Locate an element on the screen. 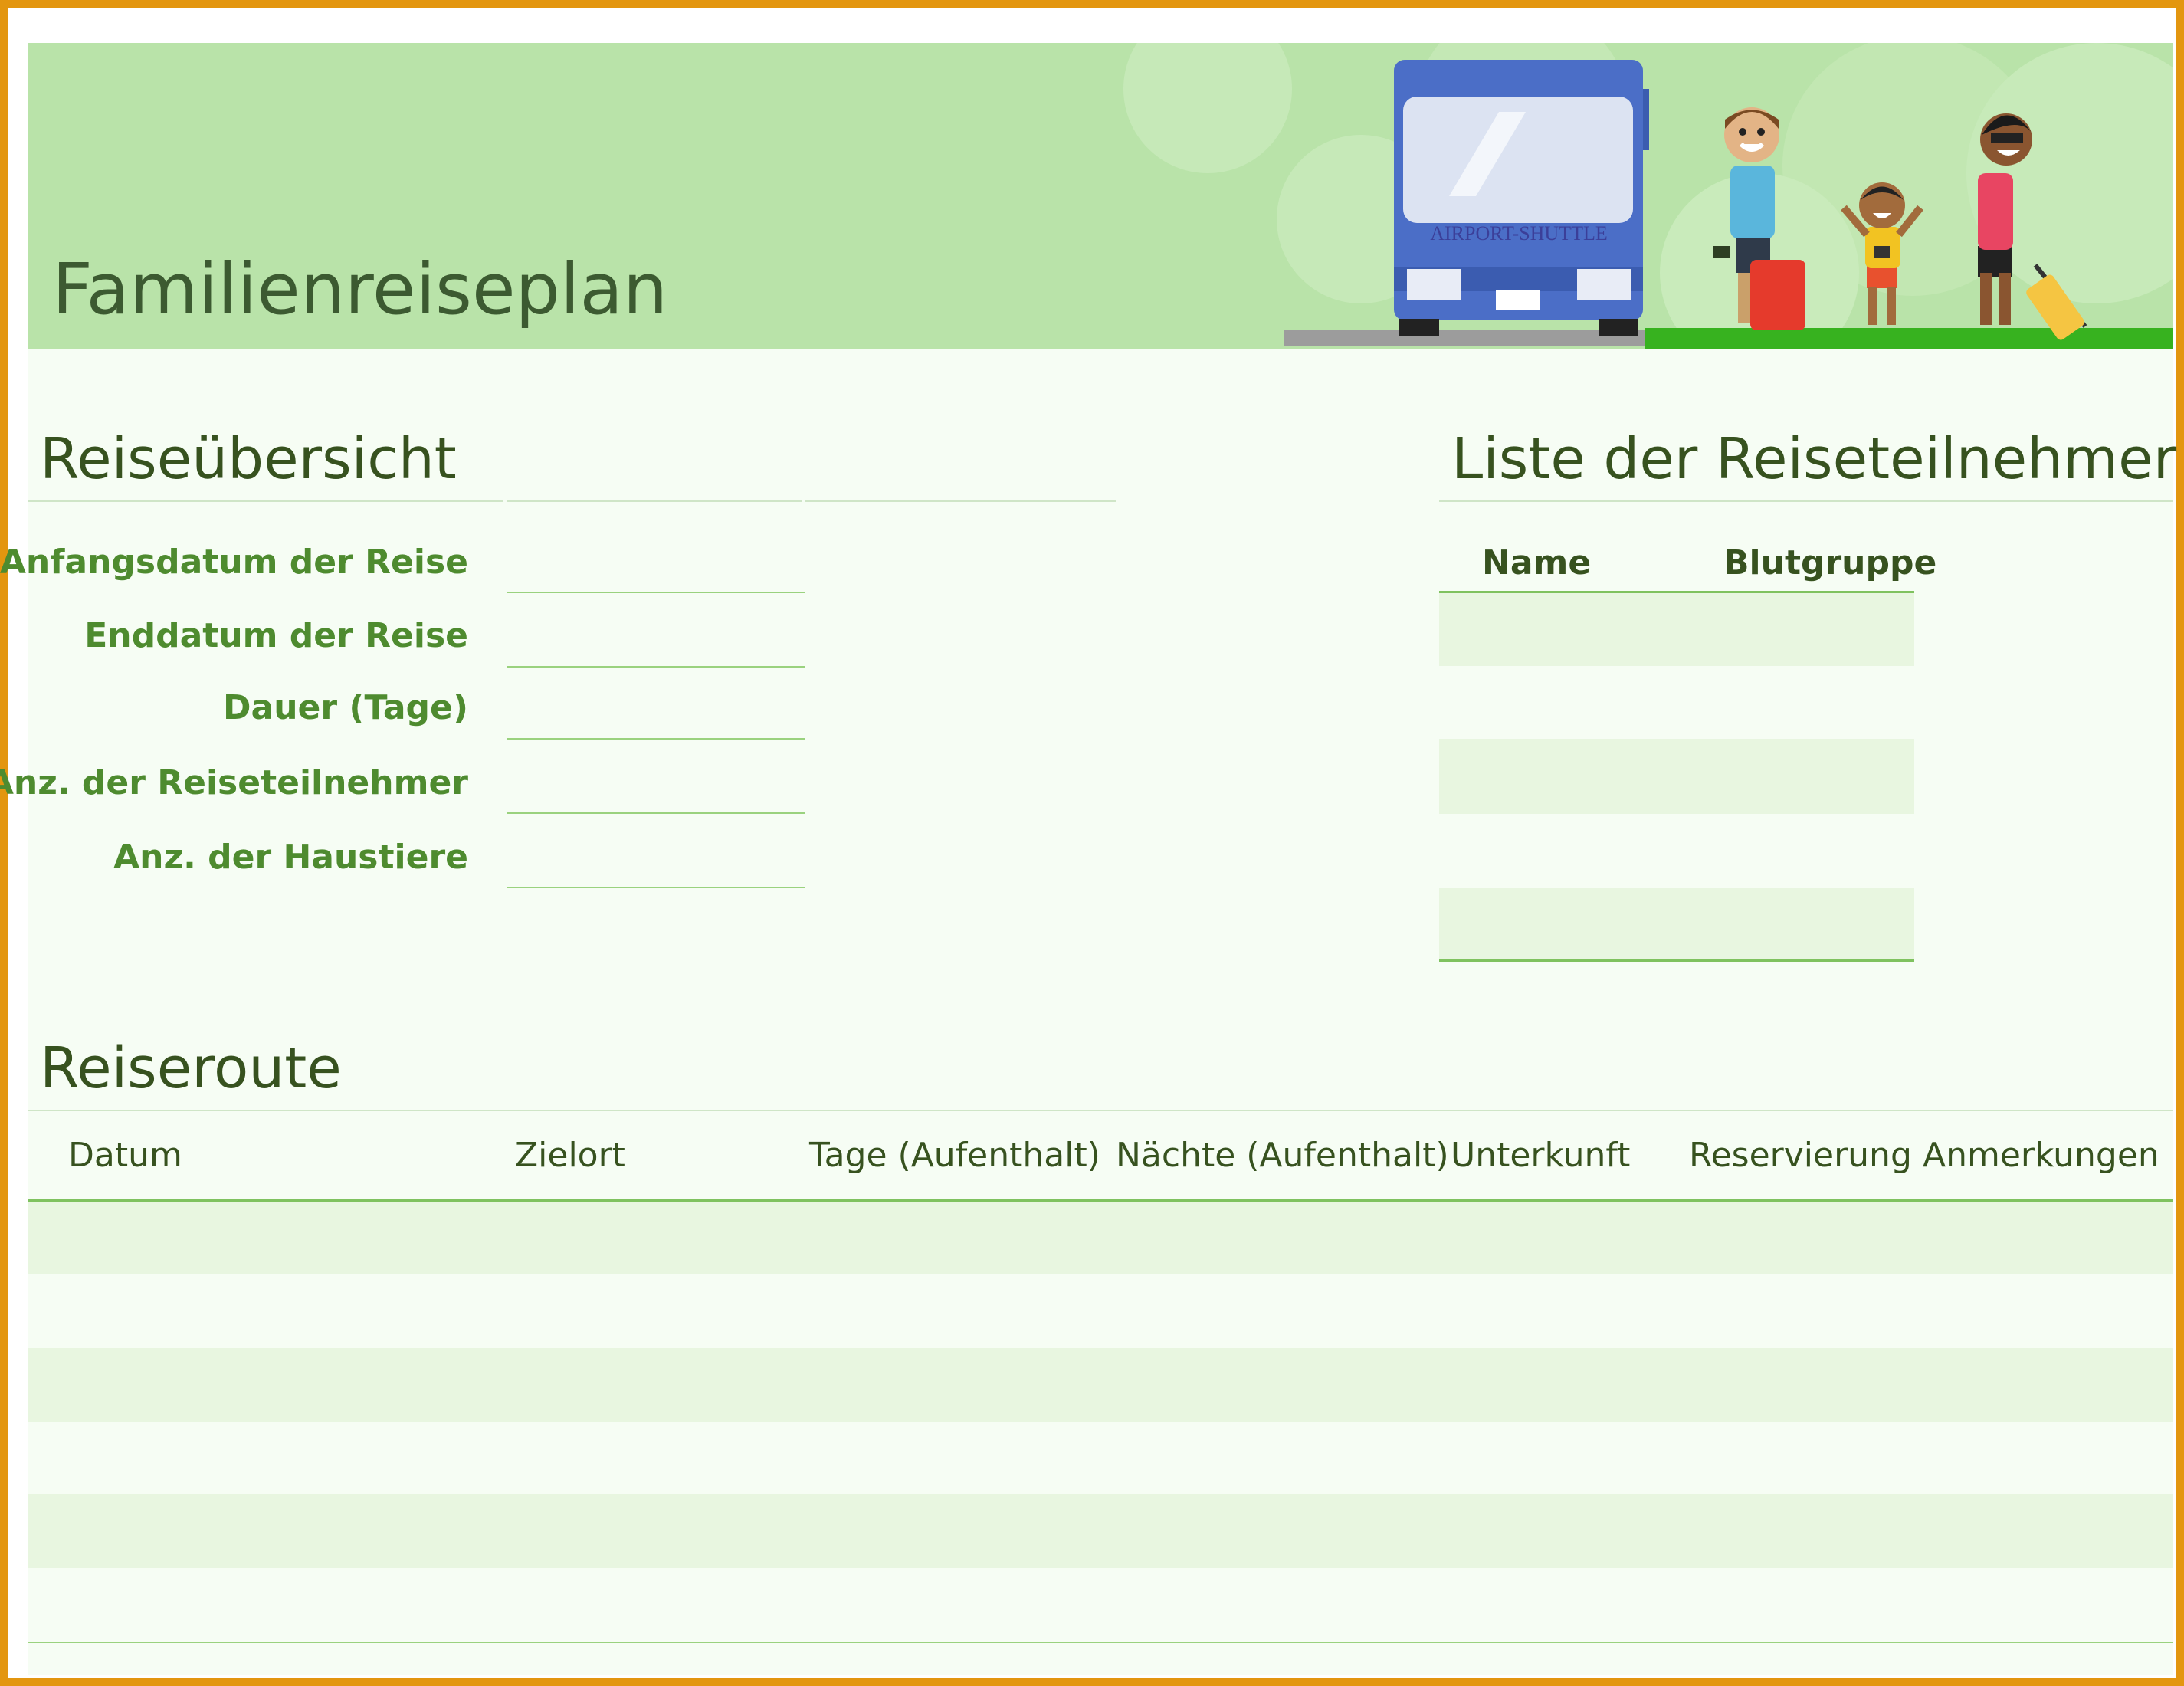 This screenshot has width=2184, height=1686. participants-count-field is located at coordinates (656, 785).